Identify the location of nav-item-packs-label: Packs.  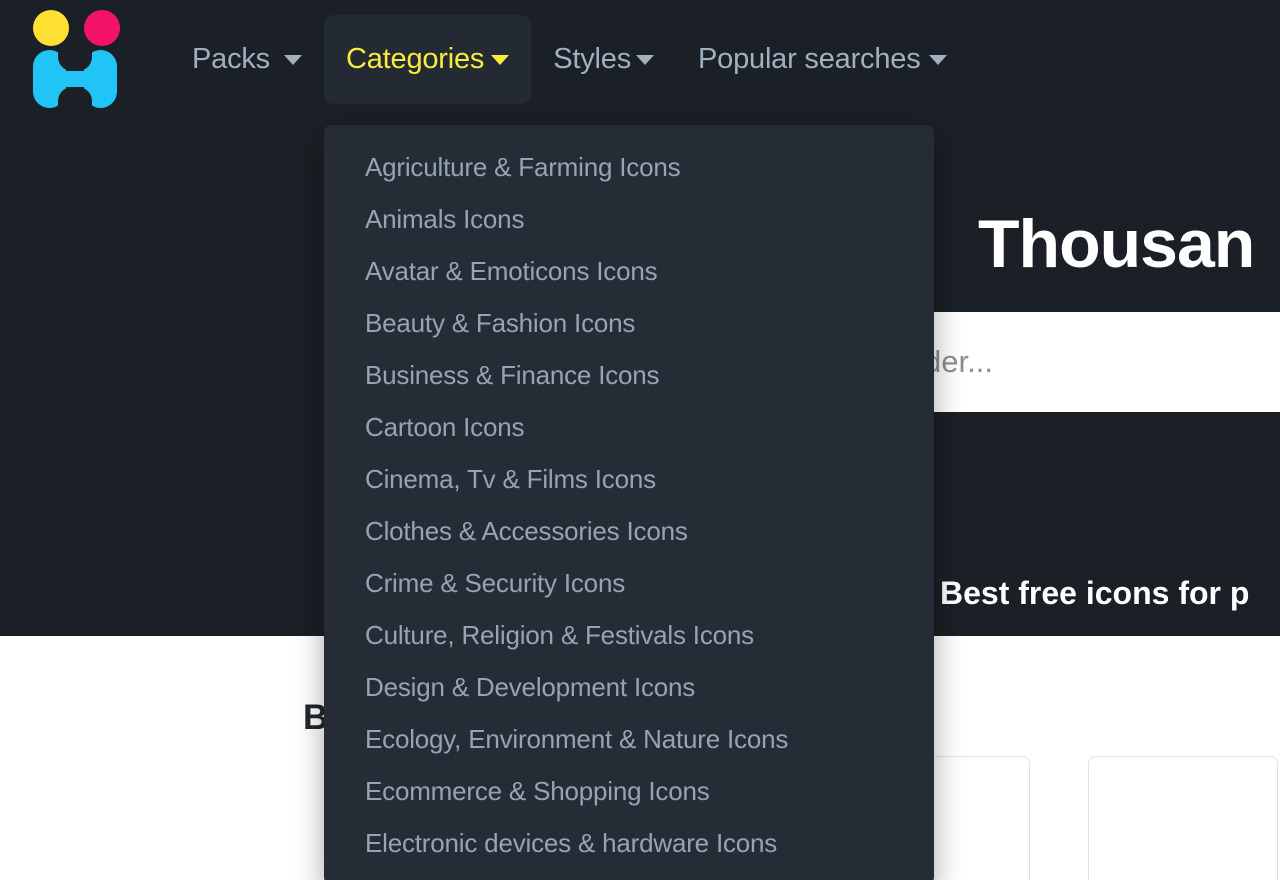
(231, 59).